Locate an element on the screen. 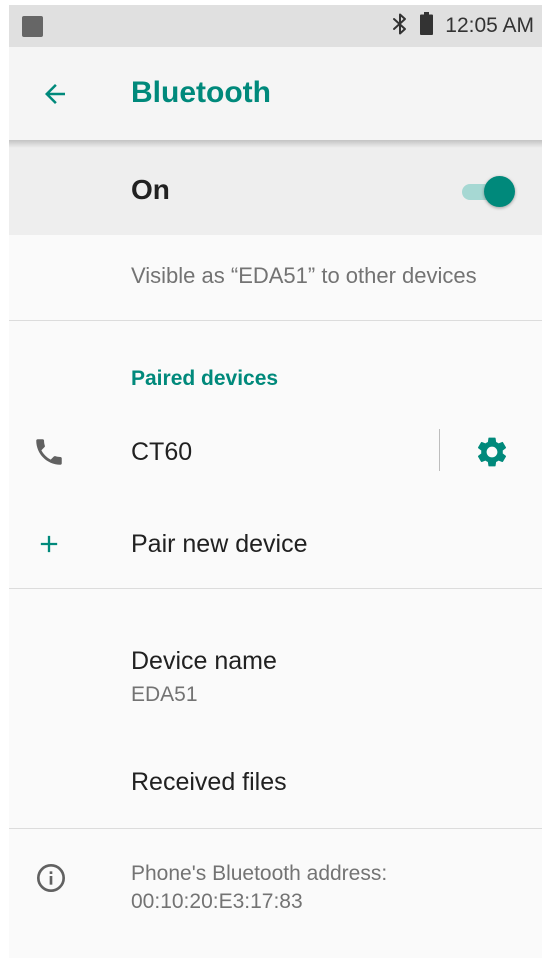  bluetooth-toggle is located at coordinates (488, 192).